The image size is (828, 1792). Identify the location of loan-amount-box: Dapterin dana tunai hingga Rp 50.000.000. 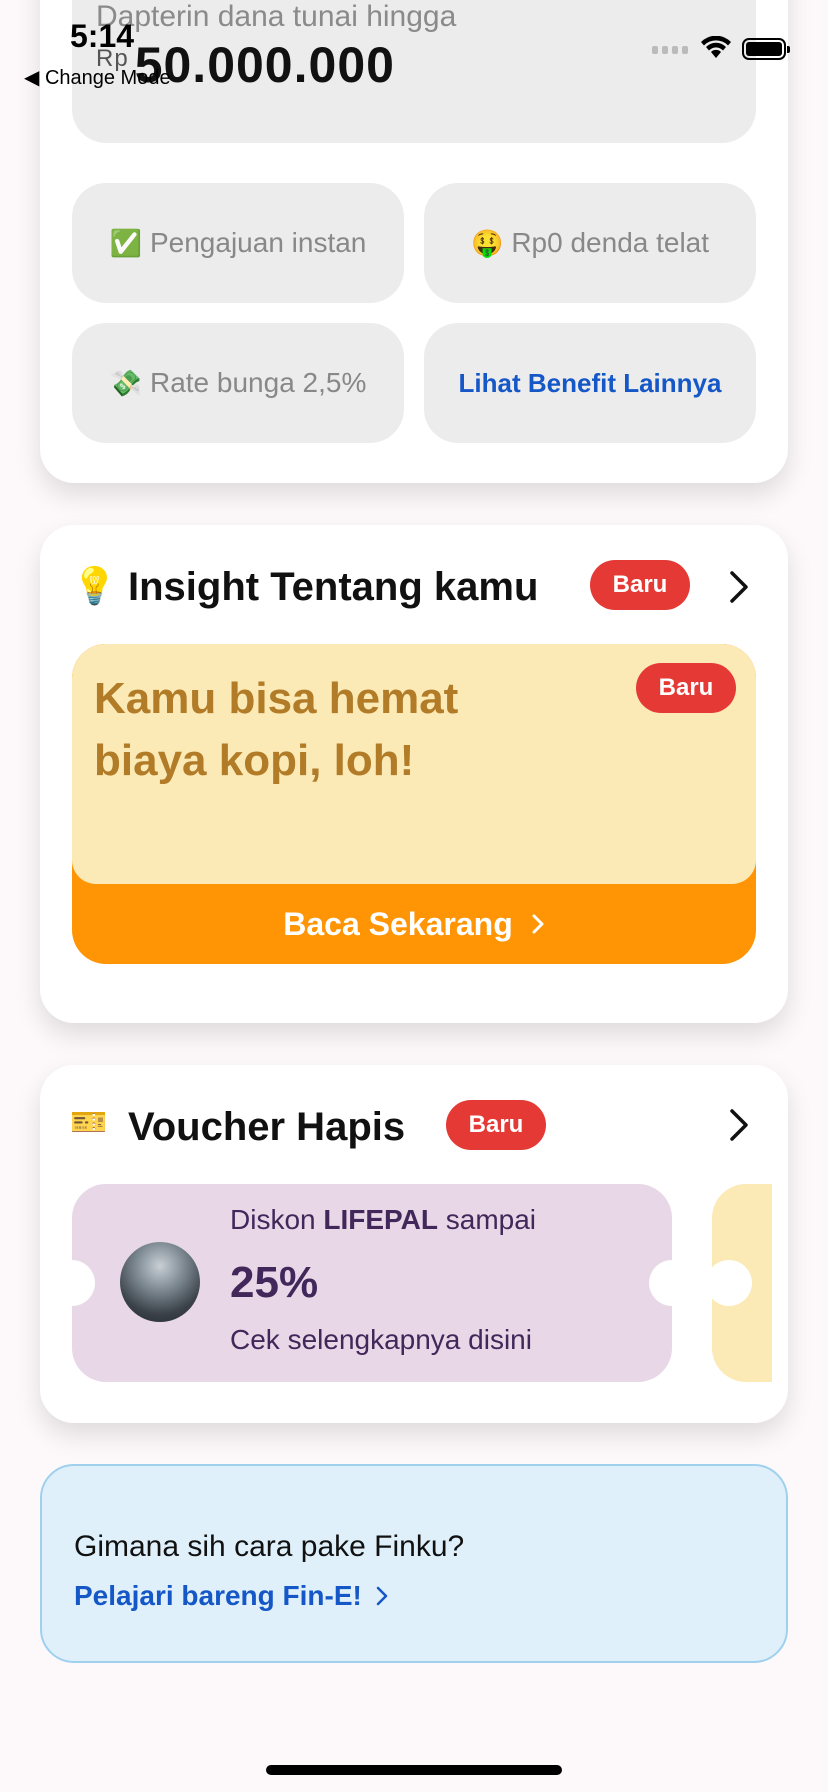
(414, 71).